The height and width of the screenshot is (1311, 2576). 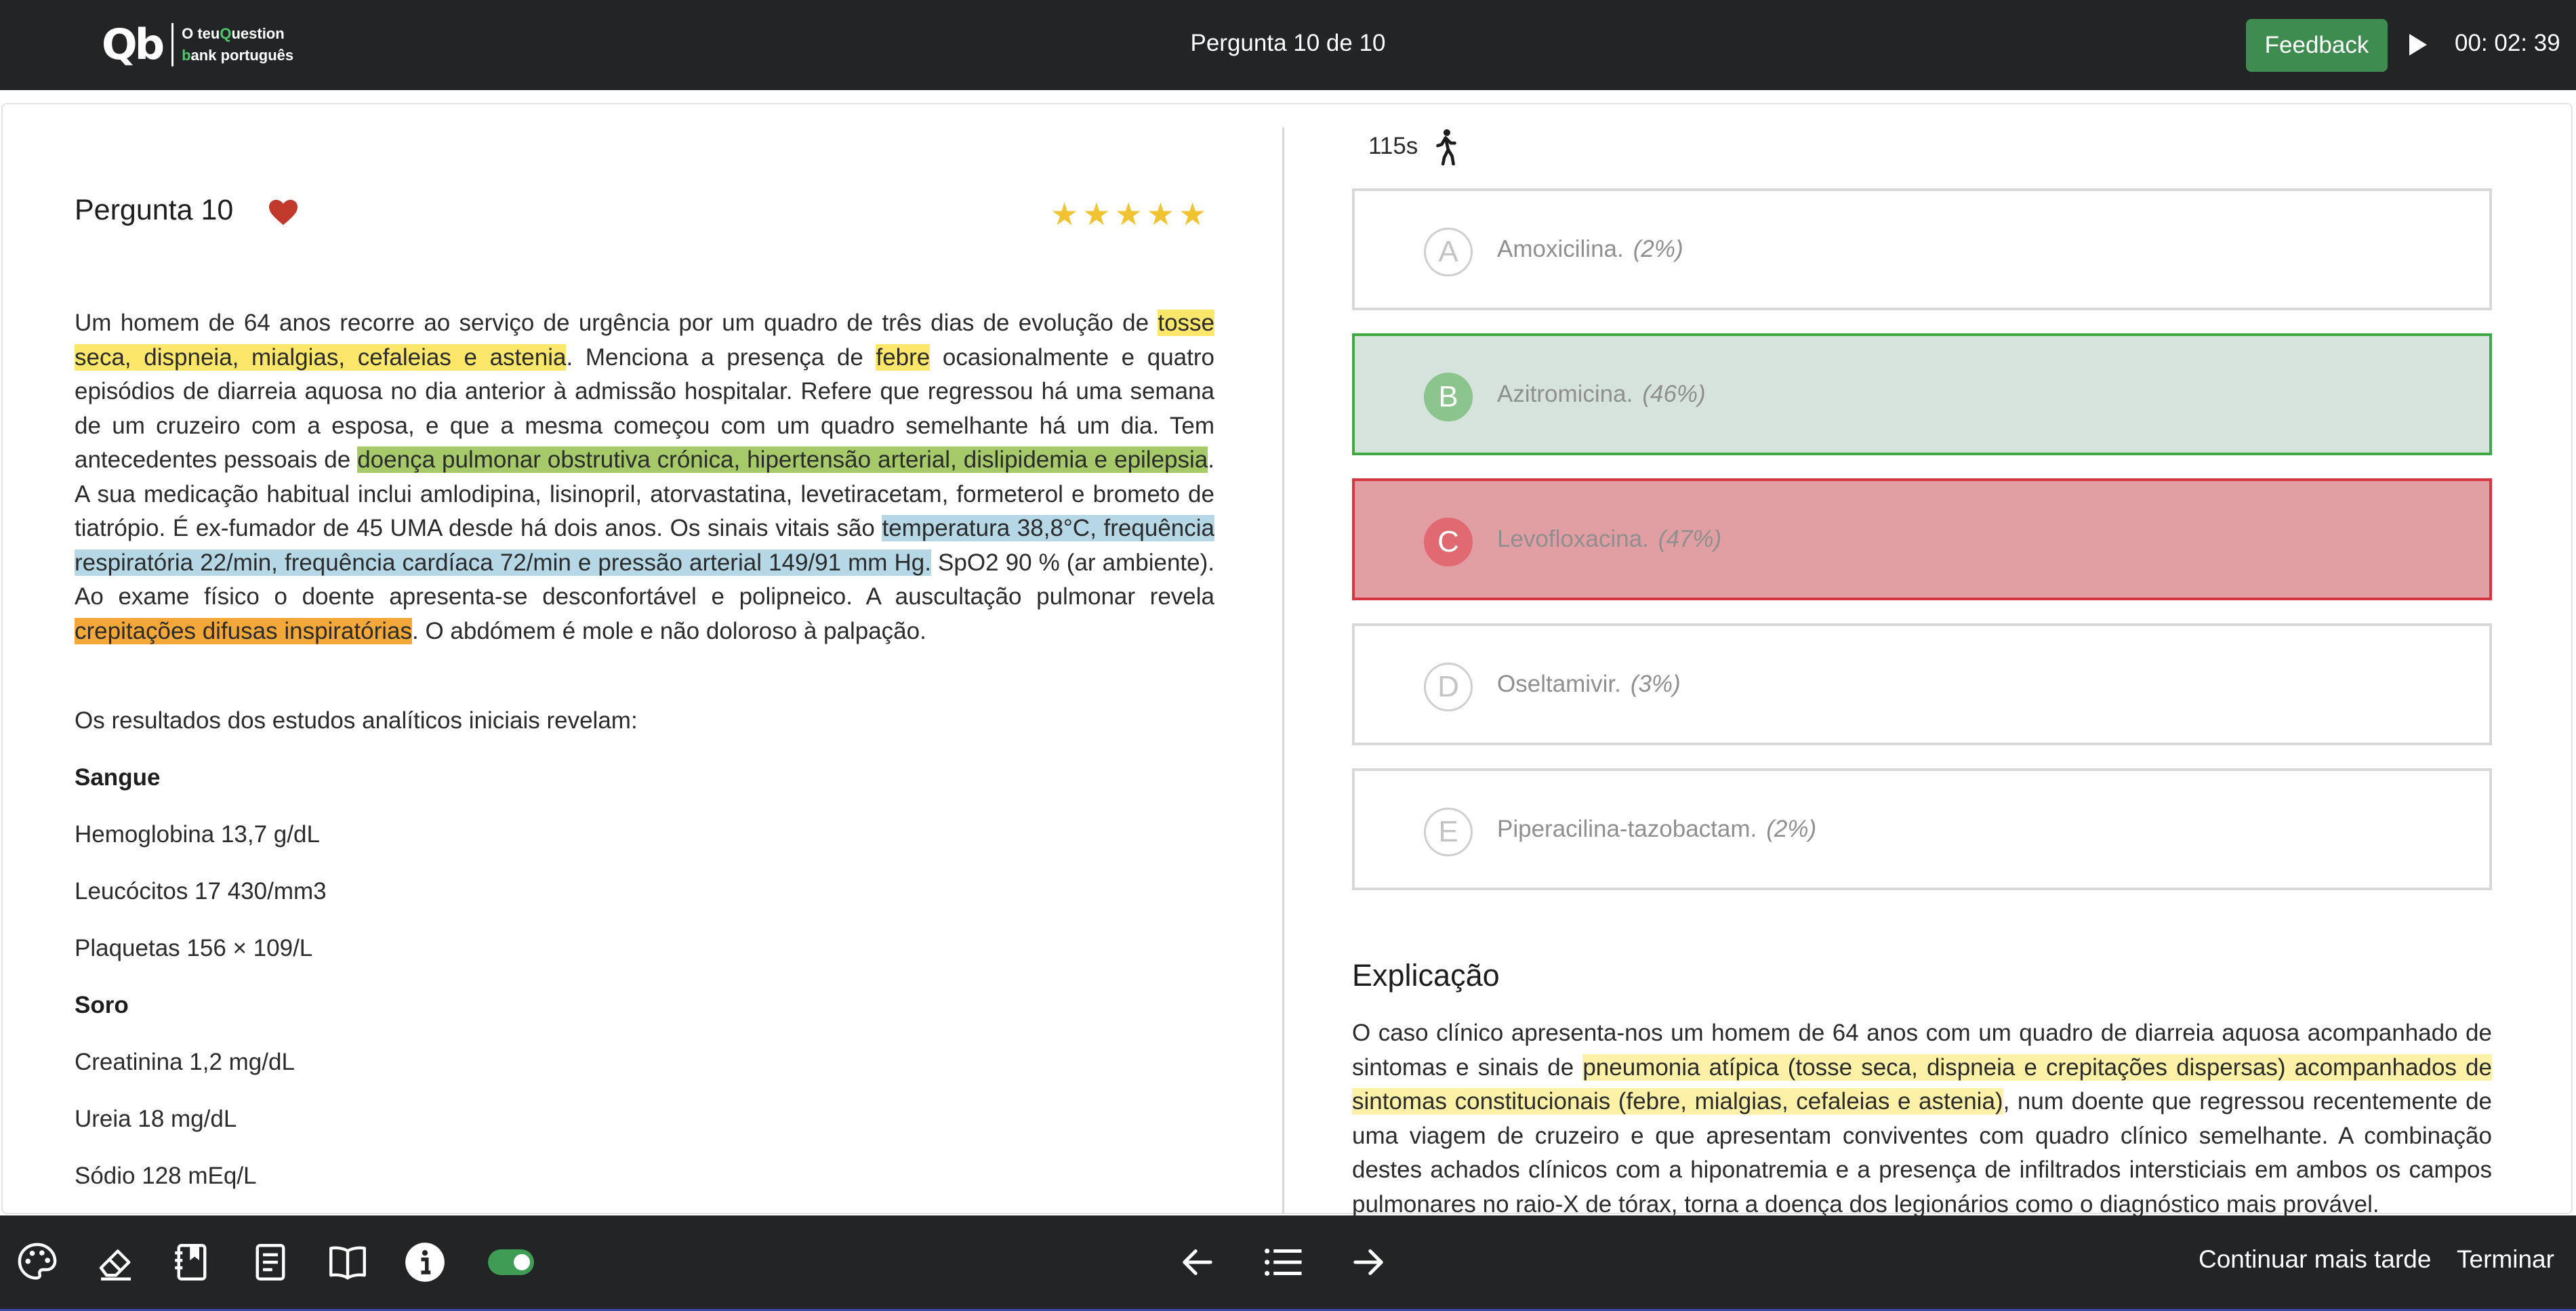 What do you see at coordinates (154, 210) in the screenshot?
I see `question-heading: Pergunta 10` at bounding box center [154, 210].